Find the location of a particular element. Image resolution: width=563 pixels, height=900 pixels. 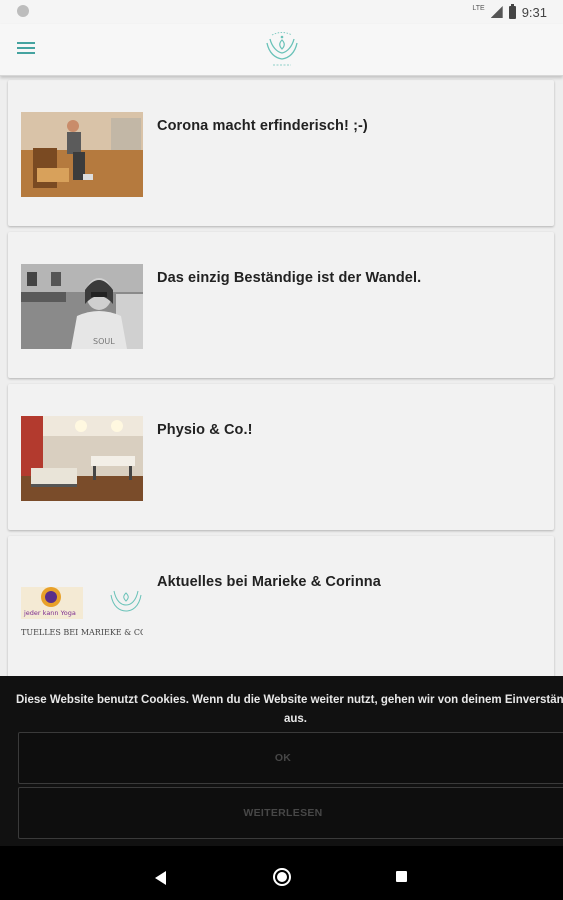

post-thumbnail: SOUL is located at coordinates (82, 306).